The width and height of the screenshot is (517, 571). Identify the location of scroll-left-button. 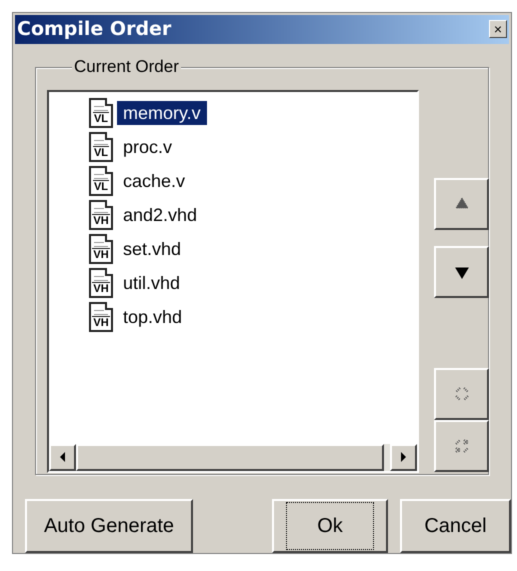
(62, 457).